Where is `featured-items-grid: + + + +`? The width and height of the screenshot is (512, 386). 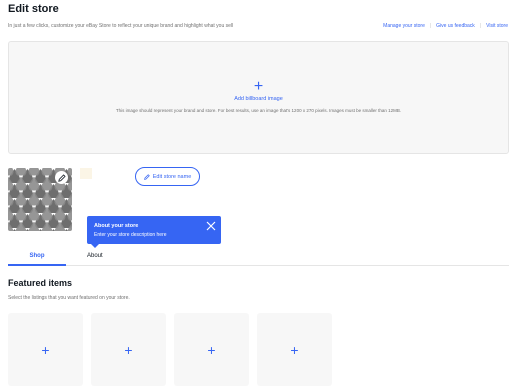
featured-items-grid: + + + + is located at coordinates (170, 349).